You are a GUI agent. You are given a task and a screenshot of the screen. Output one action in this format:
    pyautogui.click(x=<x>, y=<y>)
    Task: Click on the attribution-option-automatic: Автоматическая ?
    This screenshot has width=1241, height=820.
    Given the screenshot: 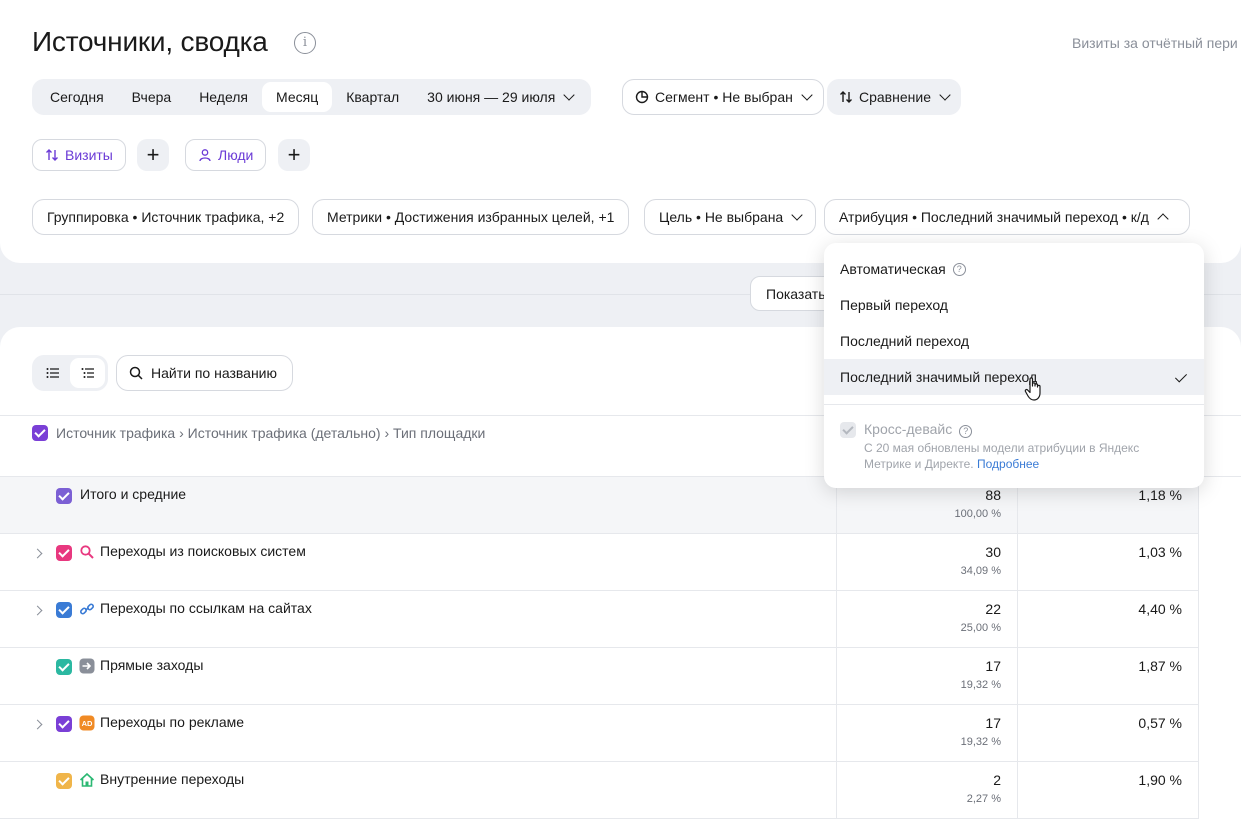 What is the action you would take?
    pyautogui.click(x=1014, y=269)
    